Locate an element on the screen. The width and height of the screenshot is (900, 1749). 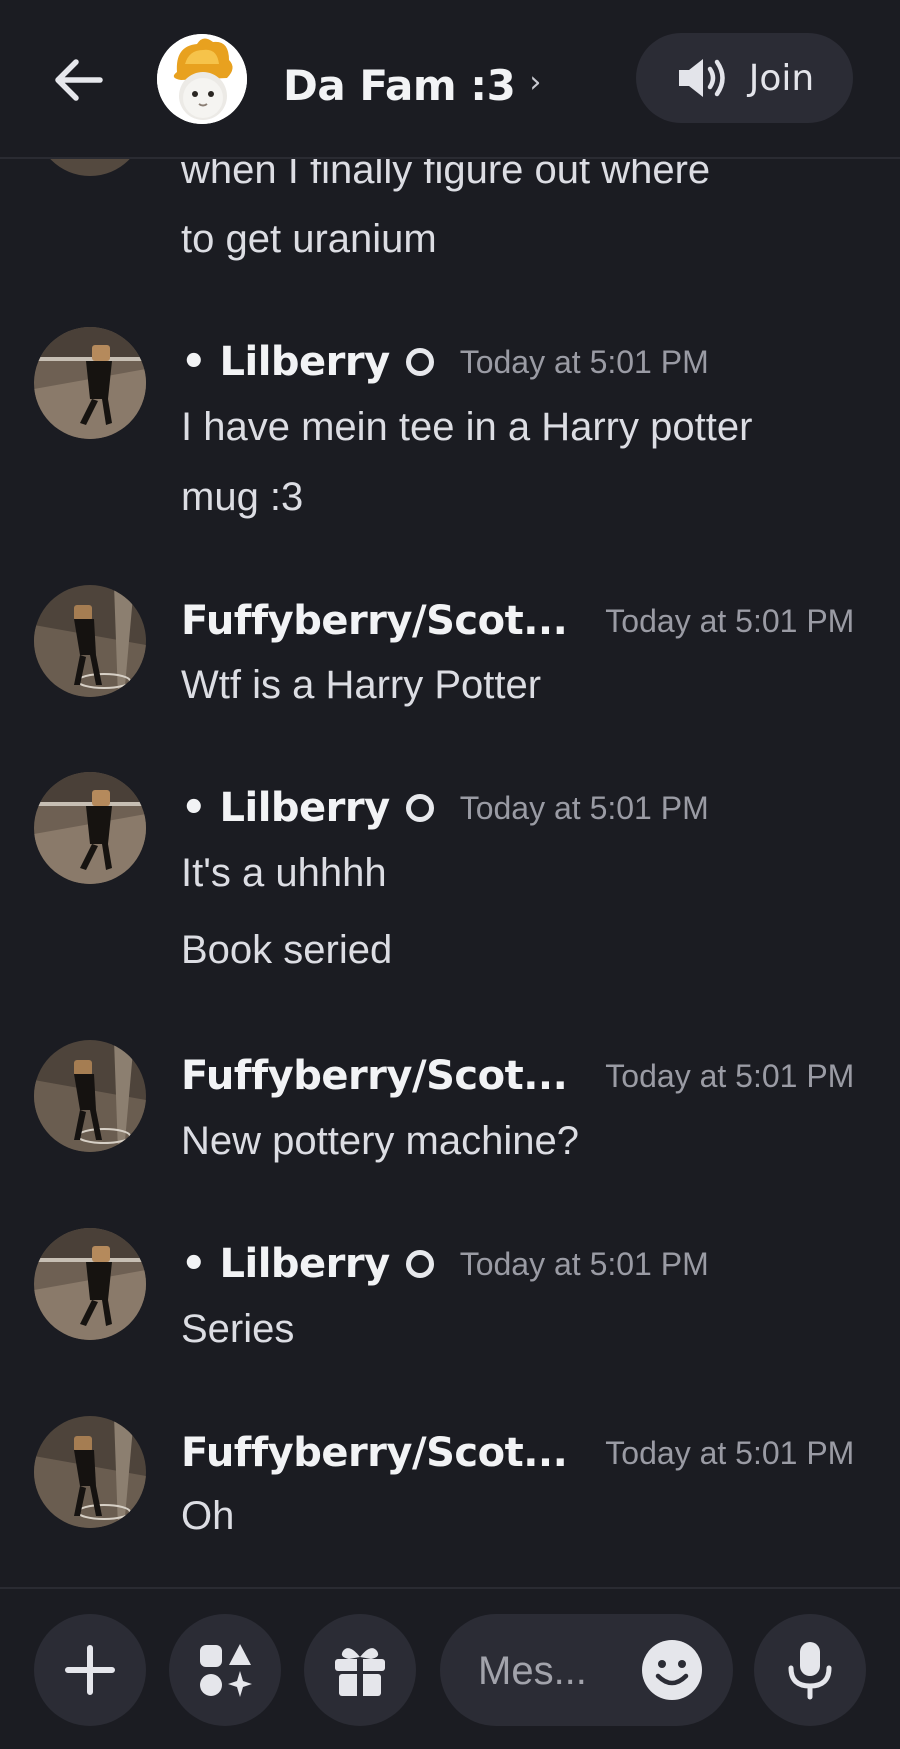
message-text: It's a uhhhh is located at coordinates (284, 873).